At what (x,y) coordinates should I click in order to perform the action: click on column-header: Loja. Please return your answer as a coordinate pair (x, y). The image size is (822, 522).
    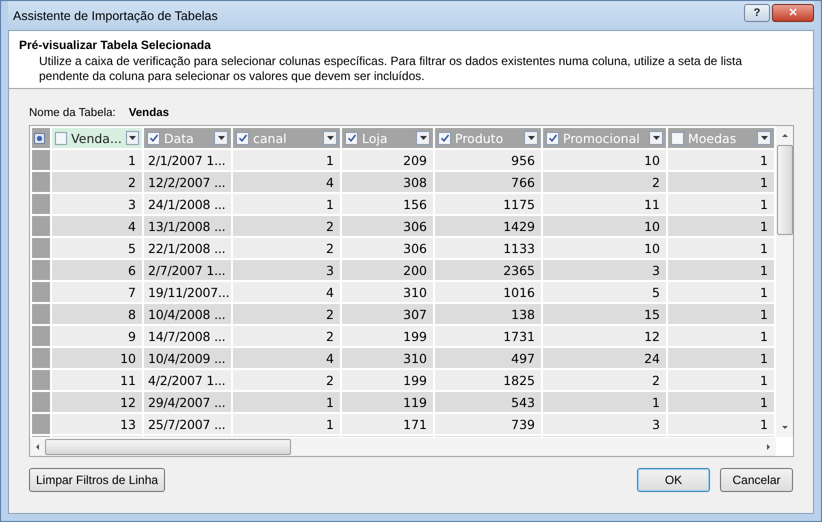
    Looking at the image, I should click on (387, 138).